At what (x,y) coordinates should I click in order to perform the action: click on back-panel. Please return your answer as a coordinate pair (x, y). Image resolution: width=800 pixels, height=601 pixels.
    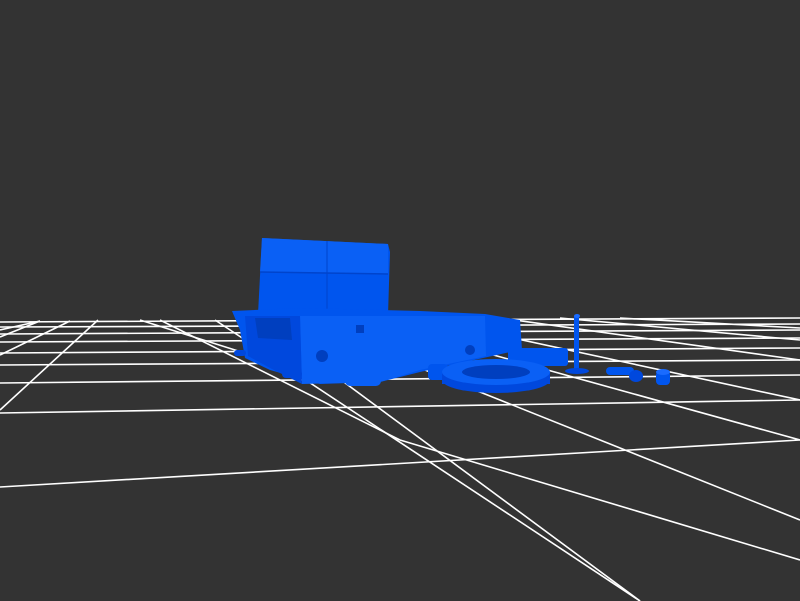
    Looking at the image, I should click on (324, 276).